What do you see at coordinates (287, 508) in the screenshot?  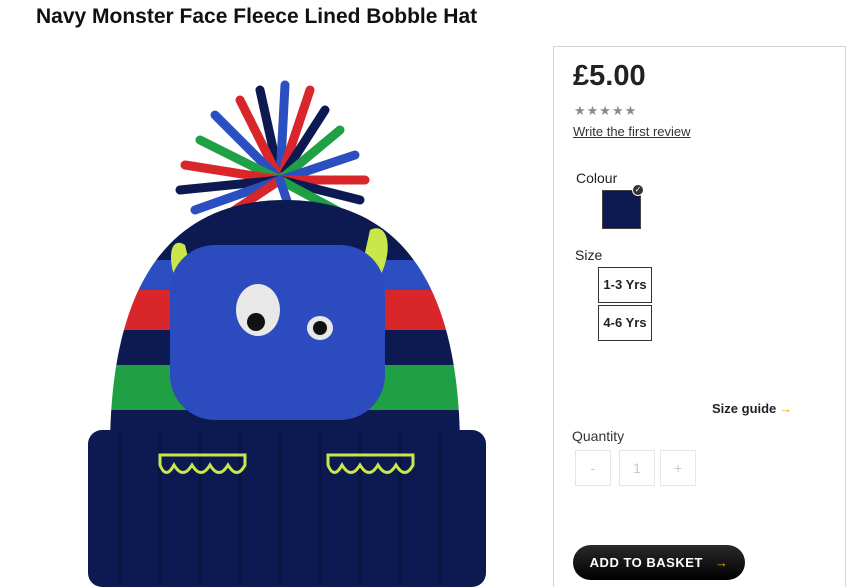 I see `hat-brim` at bounding box center [287, 508].